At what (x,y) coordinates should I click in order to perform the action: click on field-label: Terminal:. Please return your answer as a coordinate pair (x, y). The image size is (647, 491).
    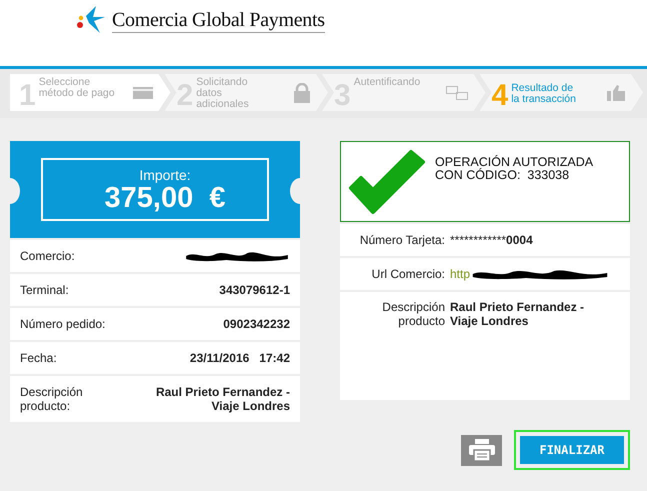
    Looking at the image, I should click on (44, 290).